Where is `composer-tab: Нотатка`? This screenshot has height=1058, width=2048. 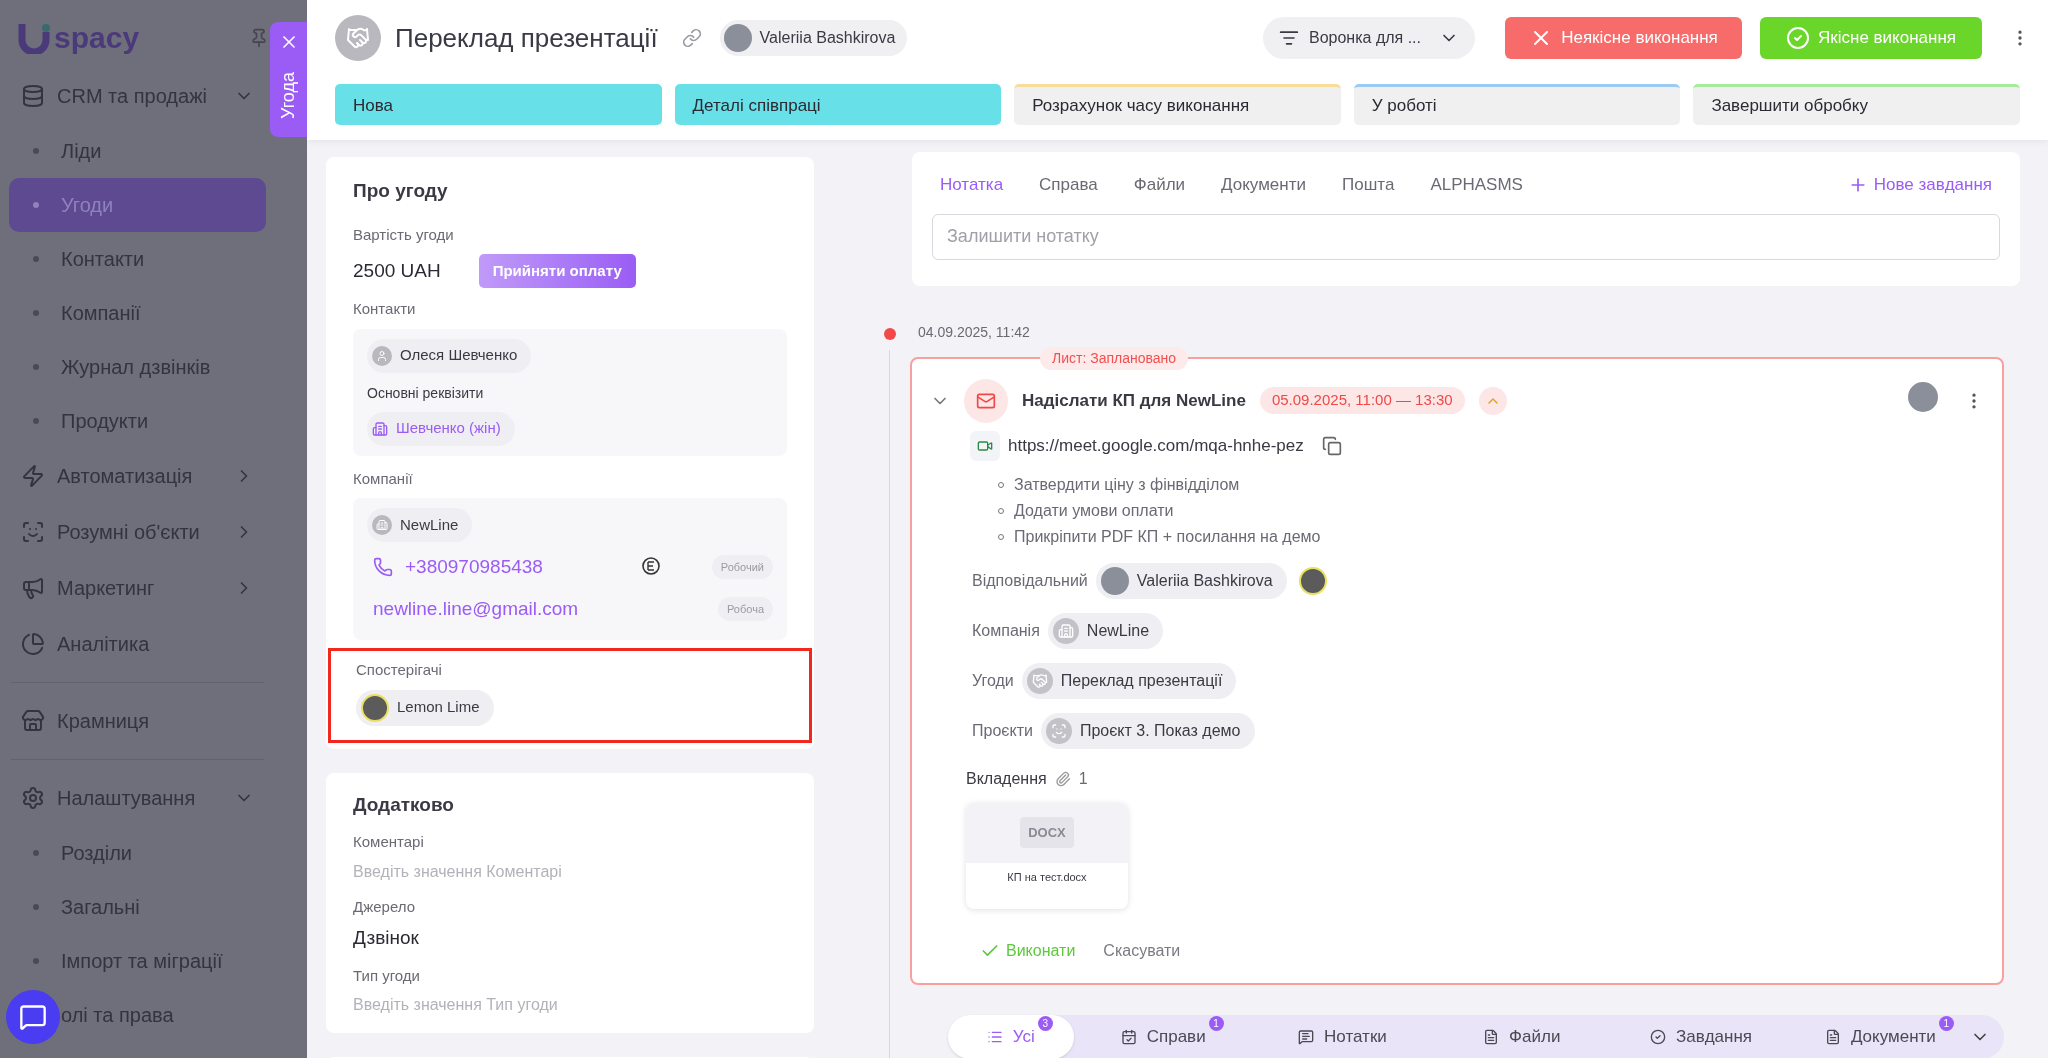 composer-tab: Нотатка is located at coordinates (972, 185).